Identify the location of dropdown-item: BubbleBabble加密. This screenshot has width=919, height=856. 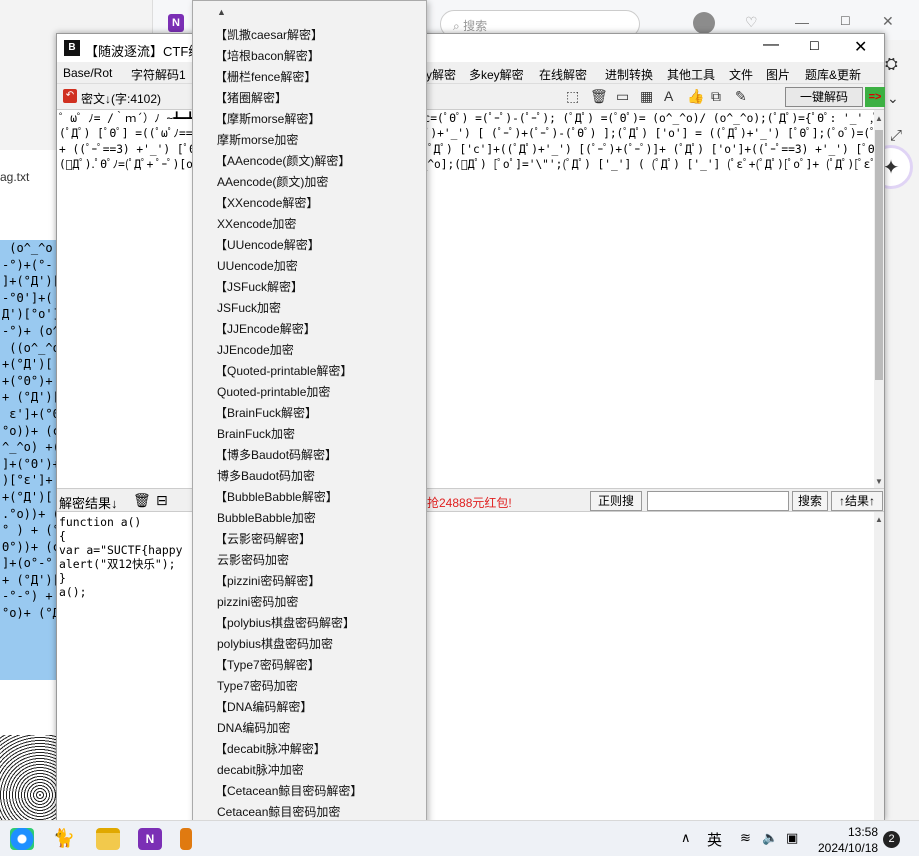
(266, 518).